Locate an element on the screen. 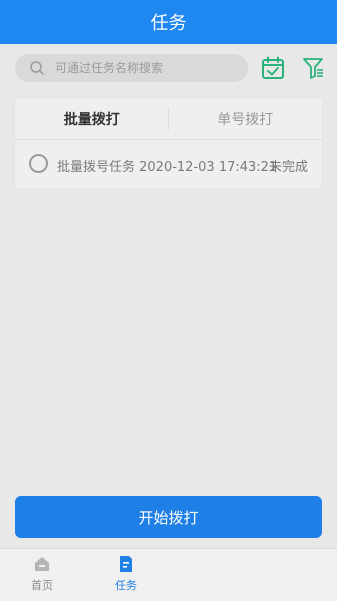 The image size is (337, 601). task-name: 批量拨号任务 2020-12-03 17:43:21 is located at coordinates (167, 167).